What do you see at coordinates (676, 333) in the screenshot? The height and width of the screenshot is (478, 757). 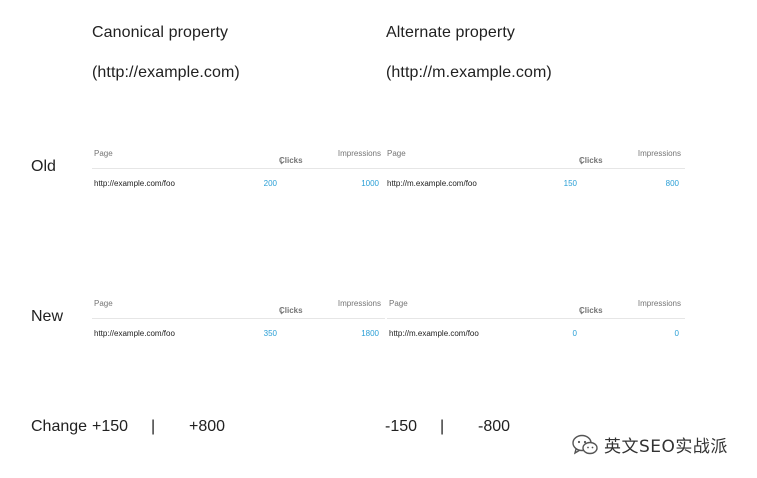 I see `cell-impressions: 0` at bounding box center [676, 333].